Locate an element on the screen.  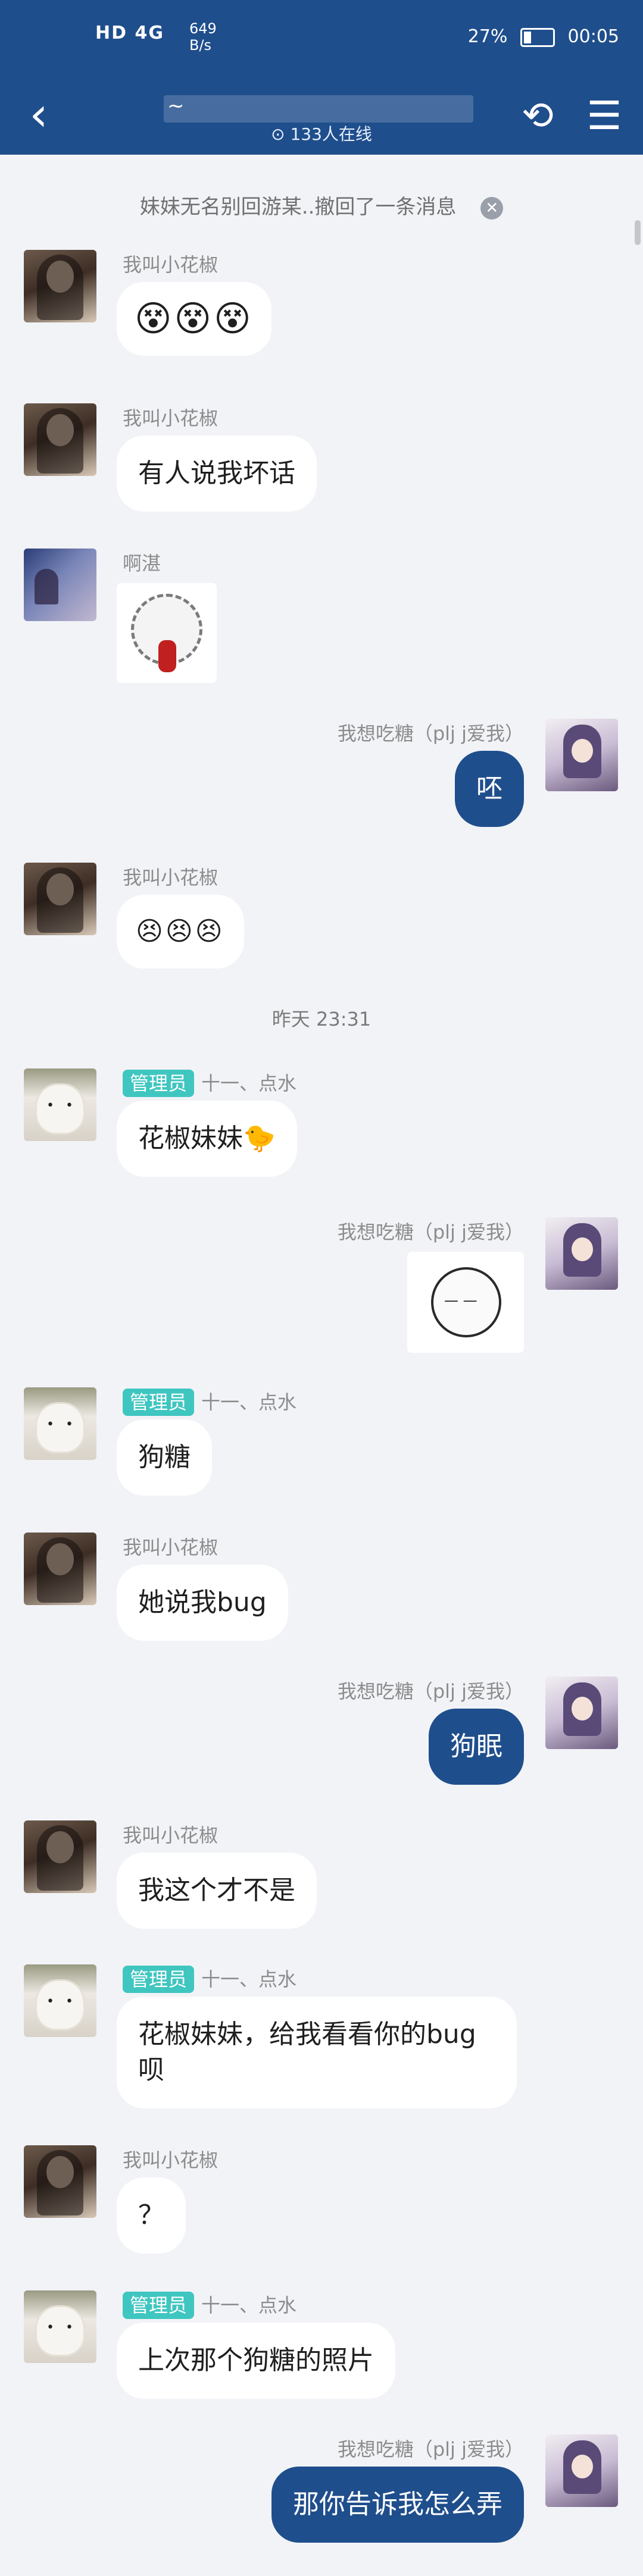
scrollbar is located at coordinates (638, 233).